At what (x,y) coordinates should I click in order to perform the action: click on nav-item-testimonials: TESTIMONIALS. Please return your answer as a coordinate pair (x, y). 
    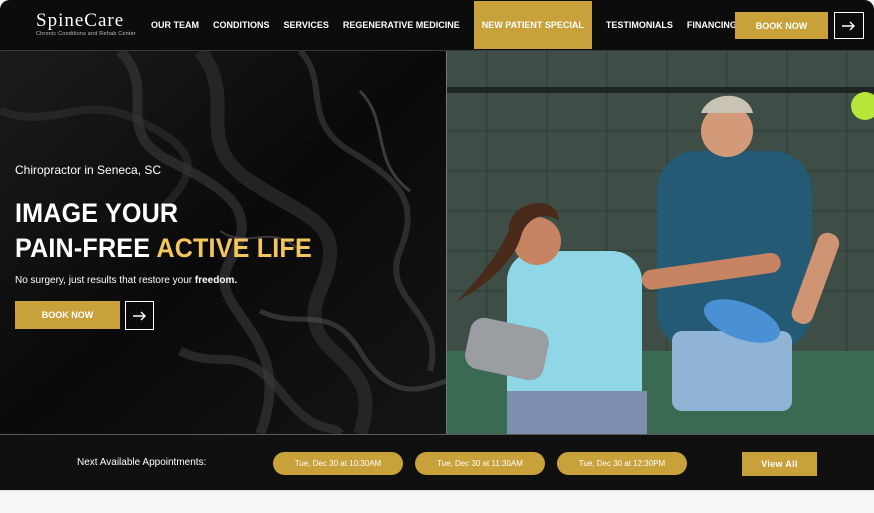
    Looking at the image, I should click on (639, 25).